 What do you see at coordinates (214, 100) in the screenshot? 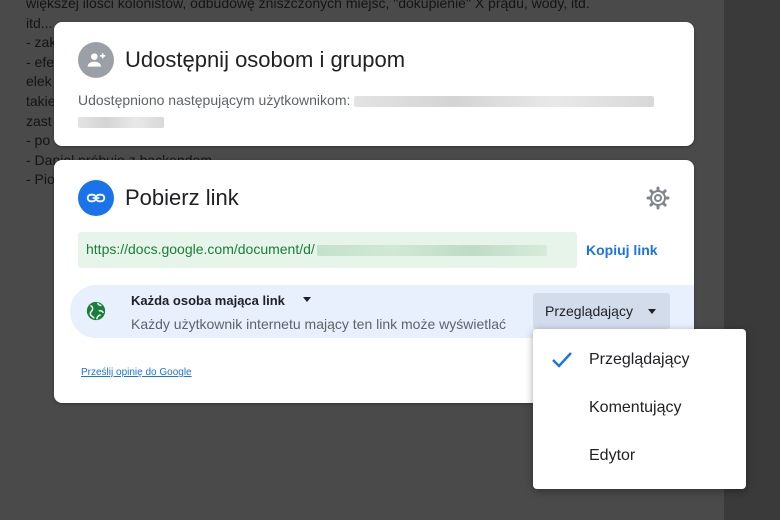
I see `shared-with-label: Udostępniono następującym użytkownikom:` at bounding box center [214, 100].